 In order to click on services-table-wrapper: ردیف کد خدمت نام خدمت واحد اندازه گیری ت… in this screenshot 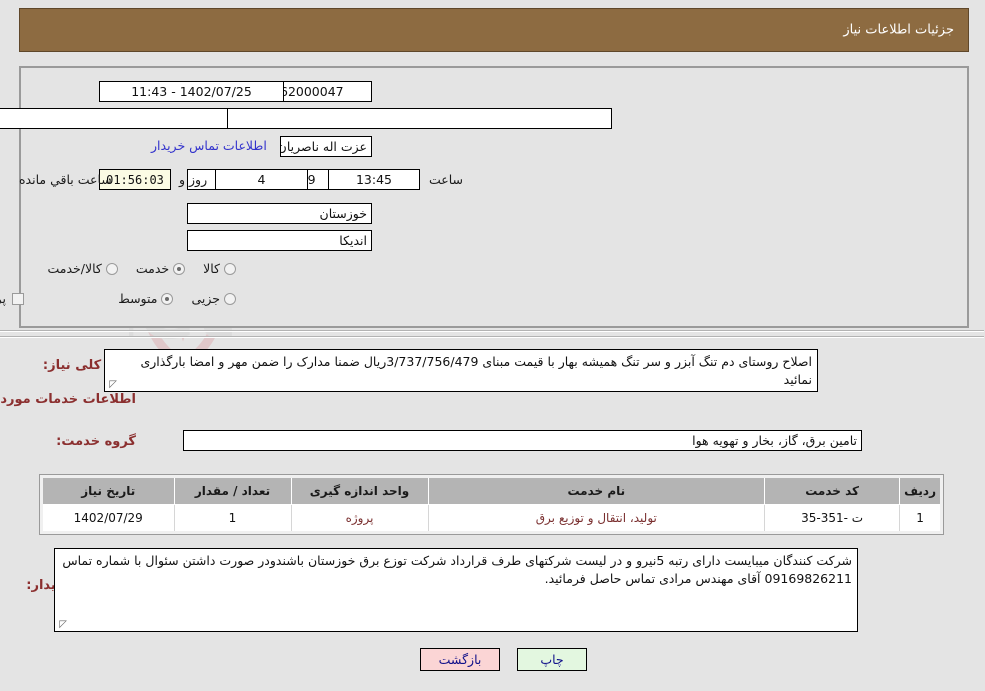, I will do `click(492, 504)`.